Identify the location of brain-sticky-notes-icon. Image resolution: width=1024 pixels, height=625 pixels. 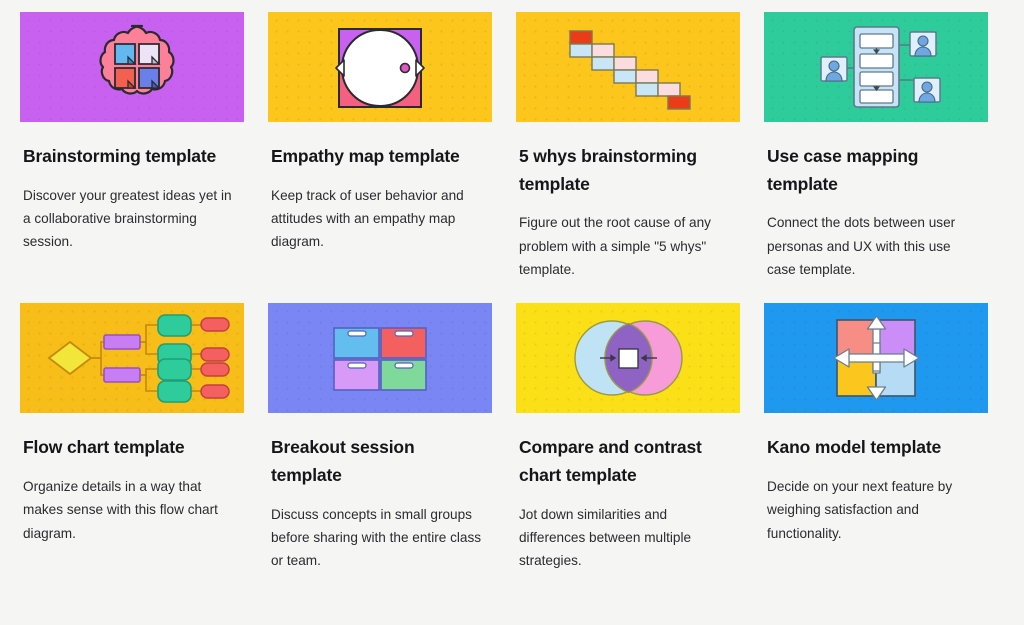
(137, 59).